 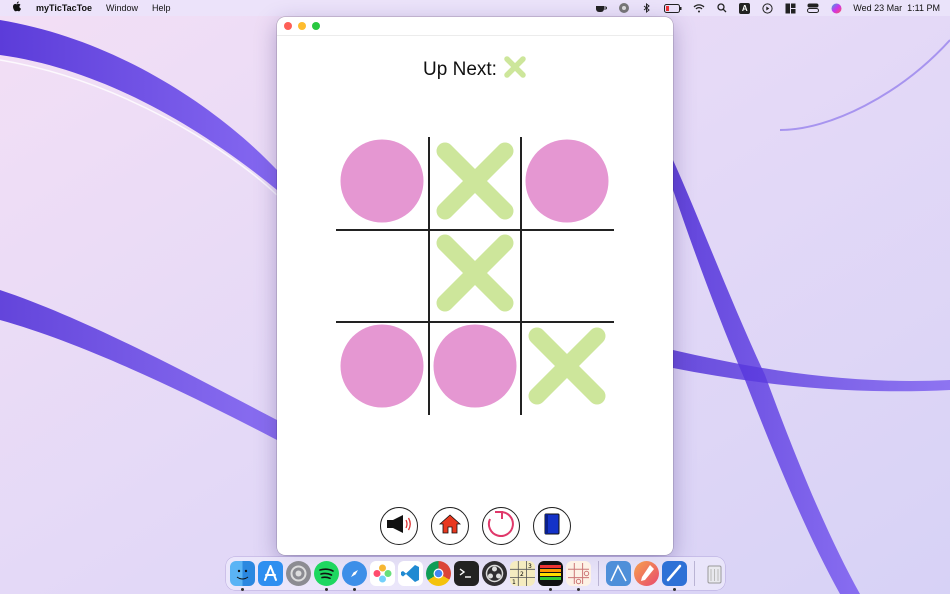 I want to click on coffee-icon, so click(x=601, y=8).